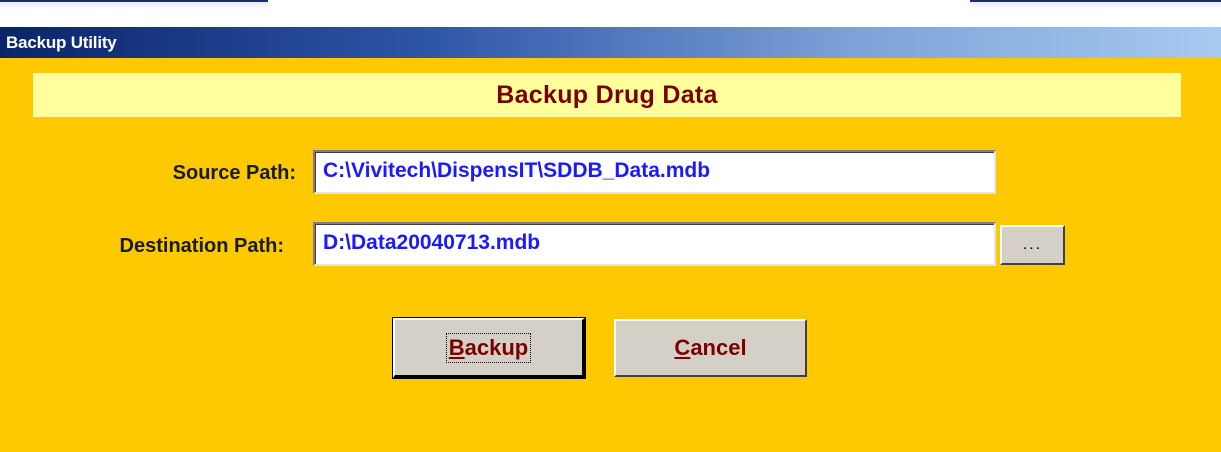  What do you see at coordinates (456, 347) in the screenshot?
I see `backup-mnemonic: B` at bounding box center [456, 347].